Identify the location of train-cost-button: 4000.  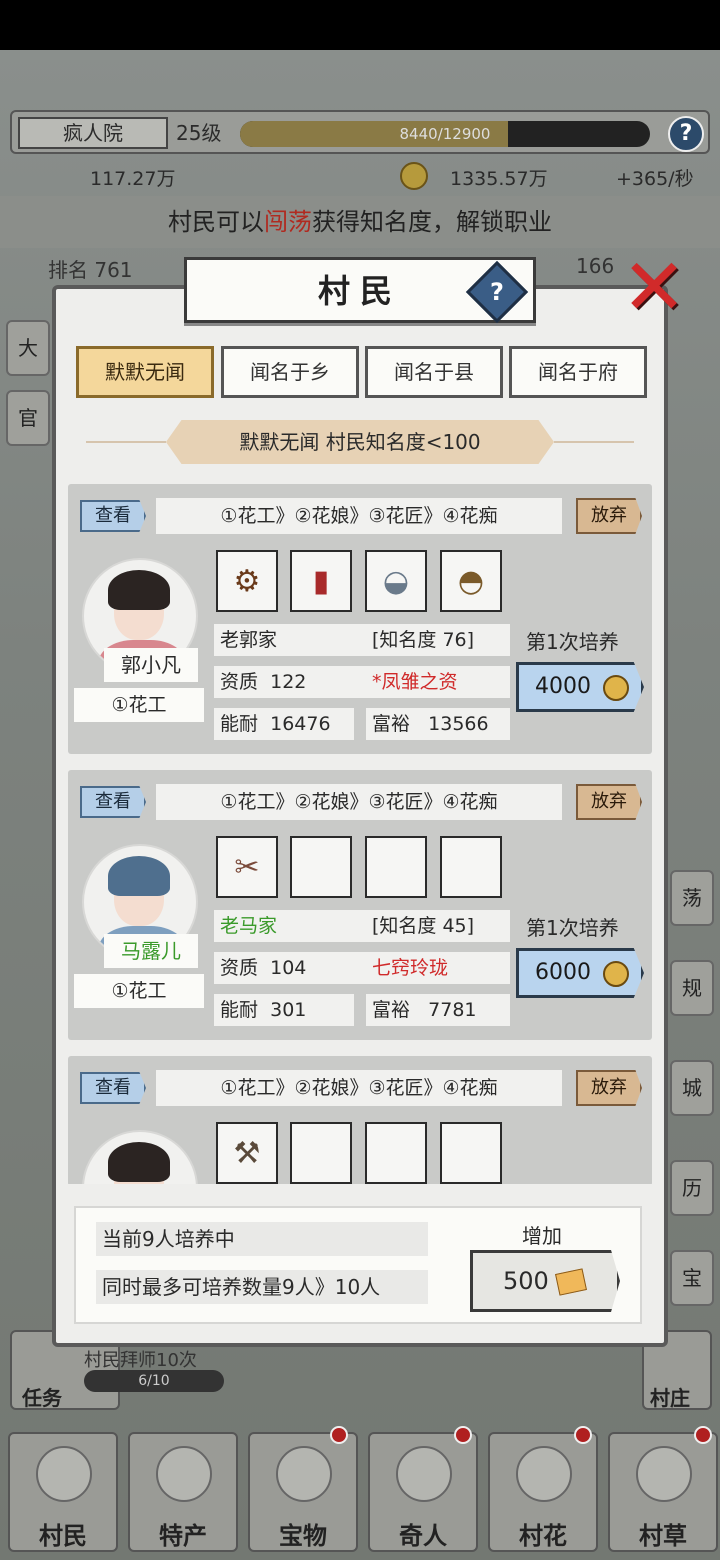
(580, 687).